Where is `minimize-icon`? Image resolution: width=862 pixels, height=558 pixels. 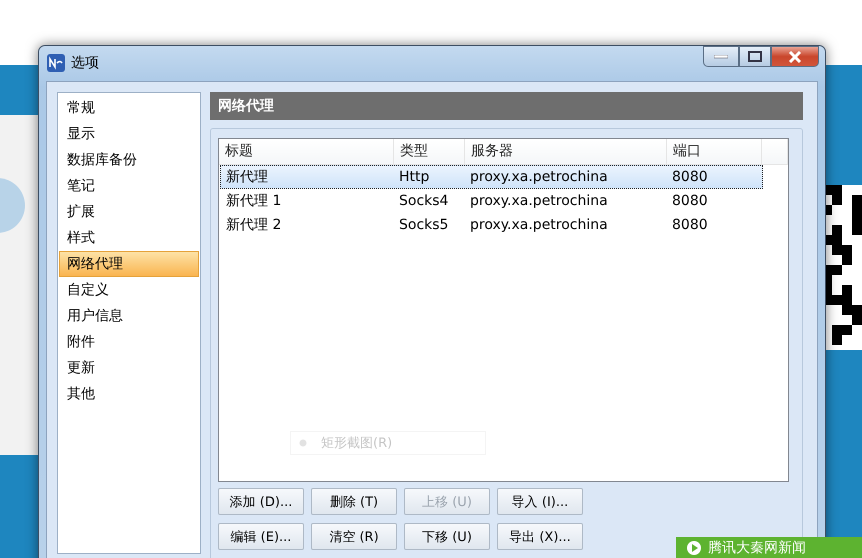
minimize-icon is located at coordinates (721, 56).